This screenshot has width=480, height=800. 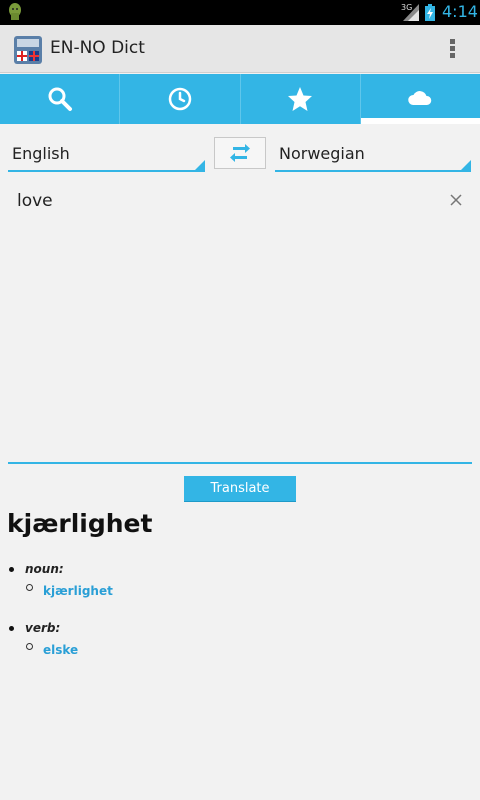 I want to click on target-language-select: Norwegian, so click(x=373, y=154).